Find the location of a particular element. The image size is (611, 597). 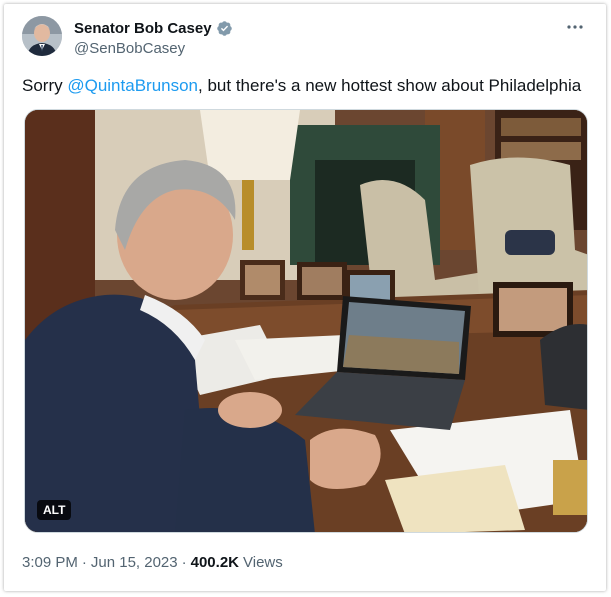

alt-text-button: ALT is located at coordinates (54, 510).